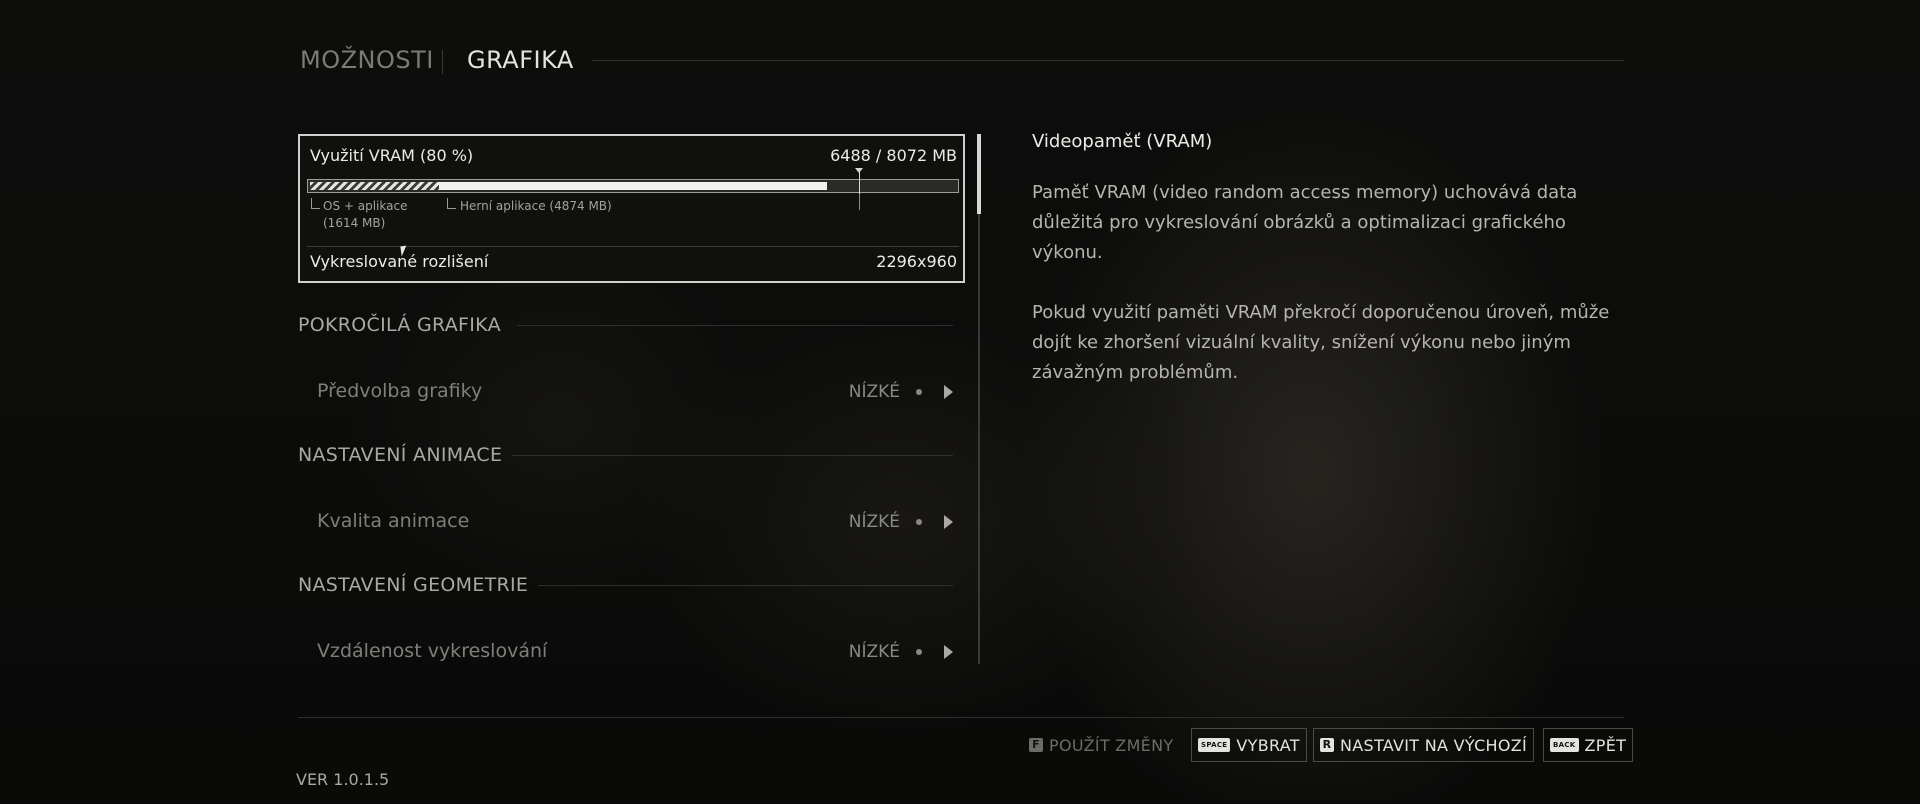 The image size is (1920, 804). What do you see at coordinates (400, 455) in the screenshot?
I see `section-title-animation: NASTAVENÍ ANIMACE` at bounding box center [400, 455].